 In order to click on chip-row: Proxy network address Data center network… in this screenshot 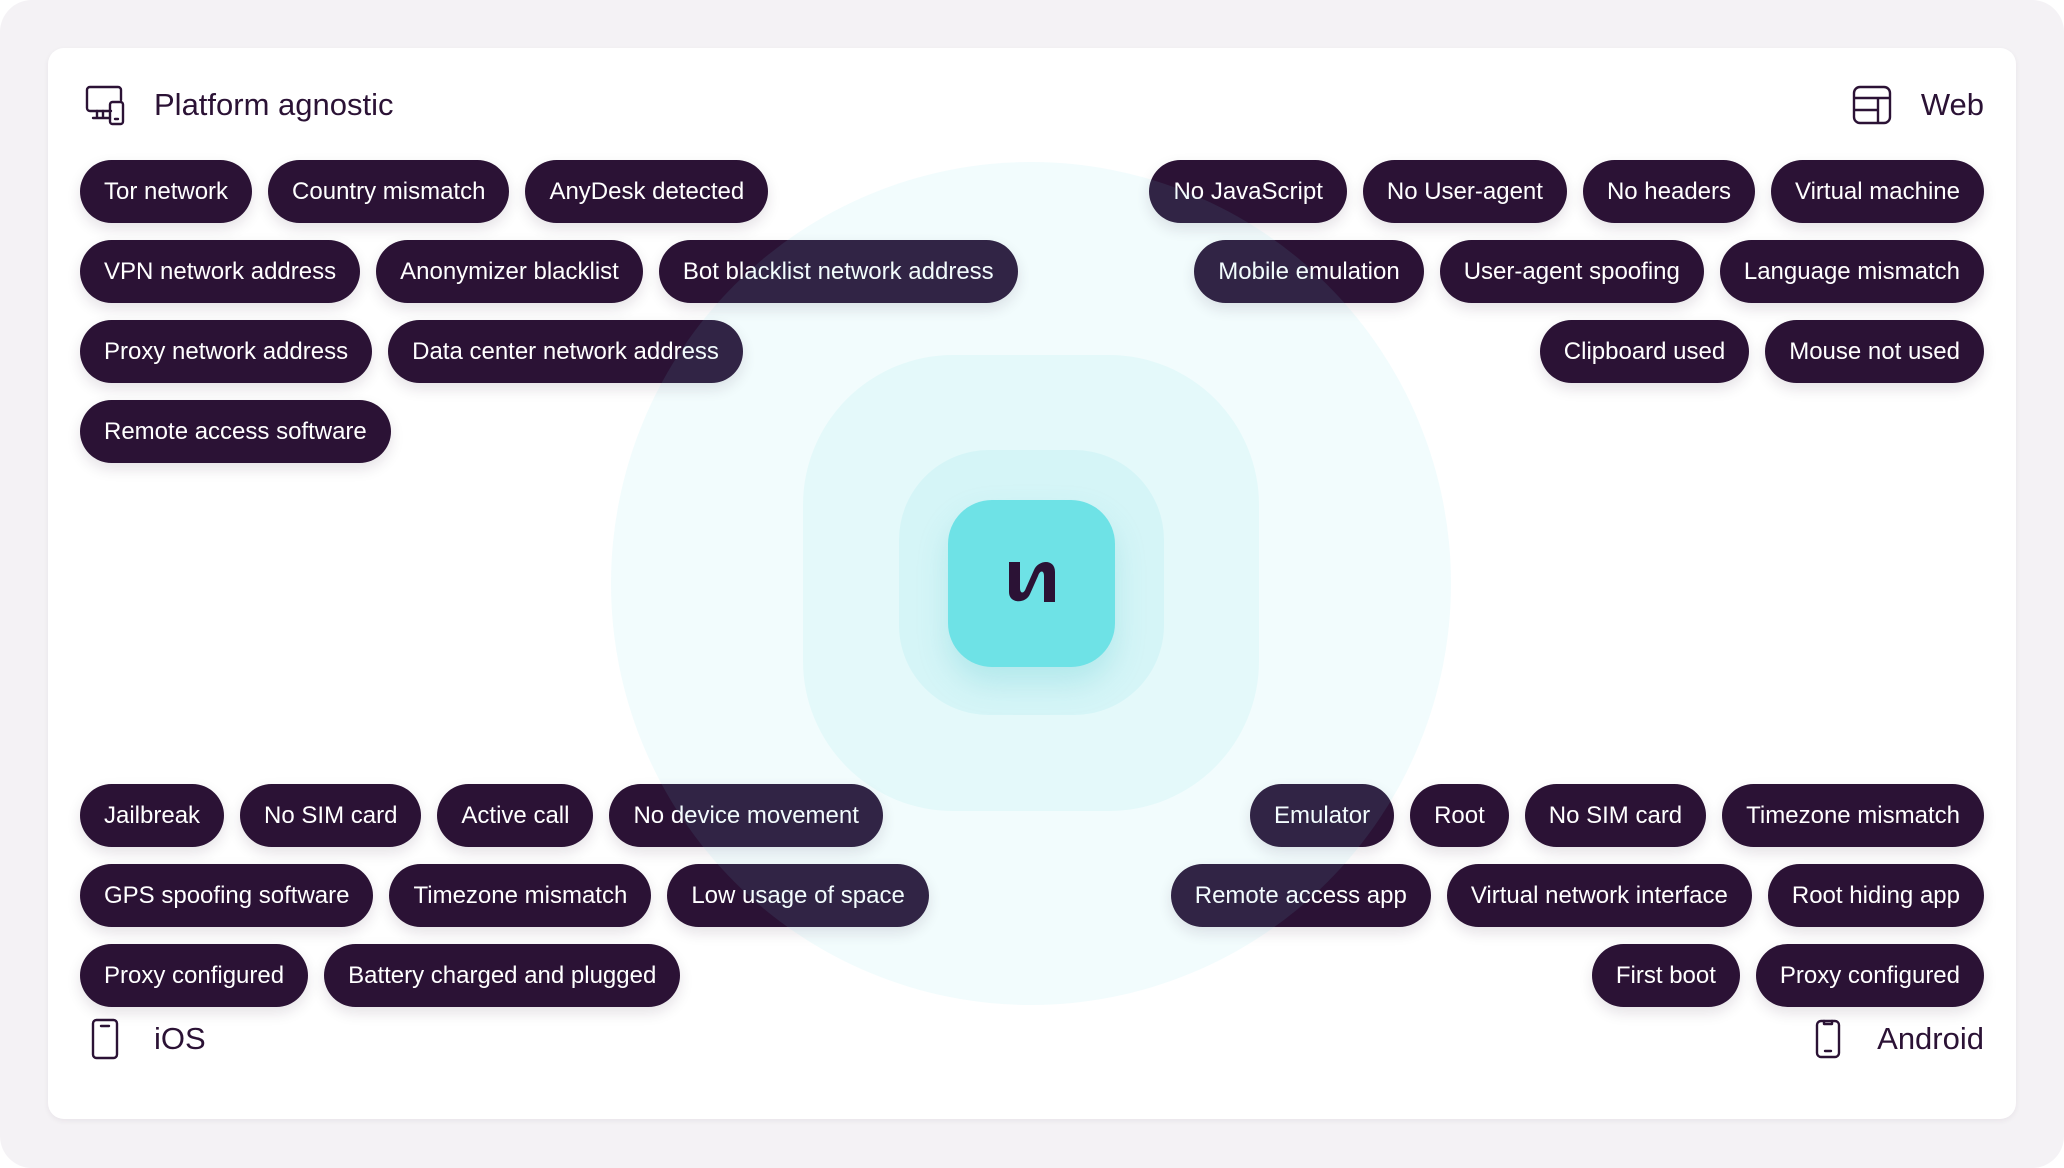, I will do `click(411, 351)`.